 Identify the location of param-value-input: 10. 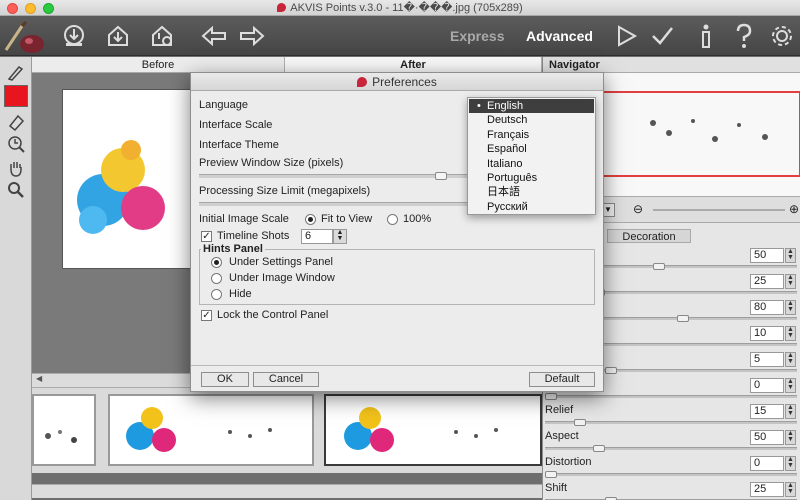
(767, 333).